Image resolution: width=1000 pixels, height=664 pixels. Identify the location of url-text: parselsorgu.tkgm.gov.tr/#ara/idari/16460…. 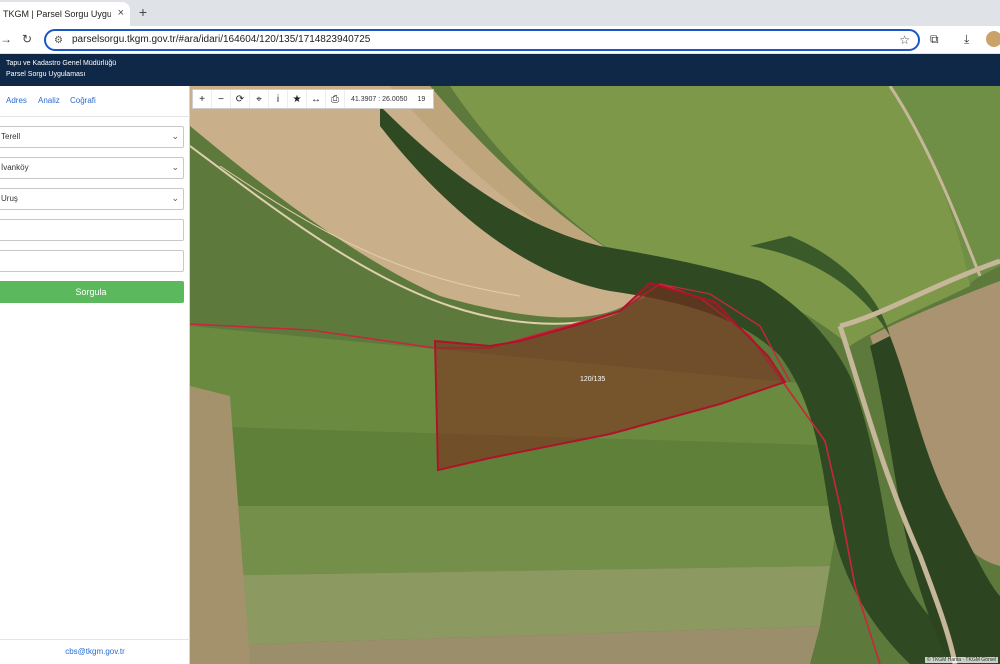
(221, 39).